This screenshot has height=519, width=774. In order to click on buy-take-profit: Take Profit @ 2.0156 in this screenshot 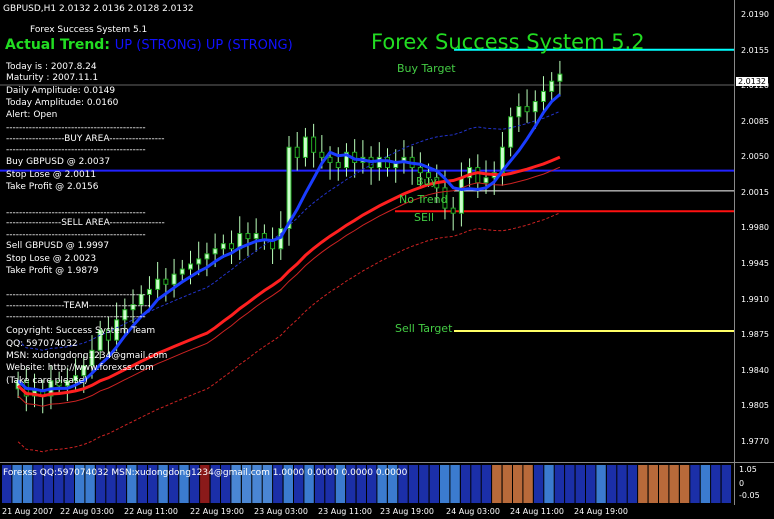, I will do `click(52, 187)`.